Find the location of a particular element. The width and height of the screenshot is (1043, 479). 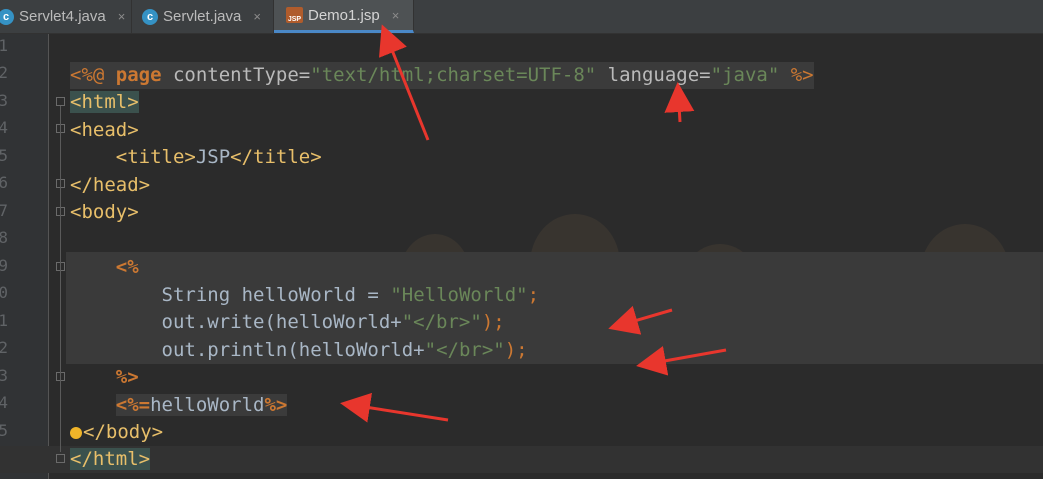

arrow-to-println is located at coordinates (681, 361).